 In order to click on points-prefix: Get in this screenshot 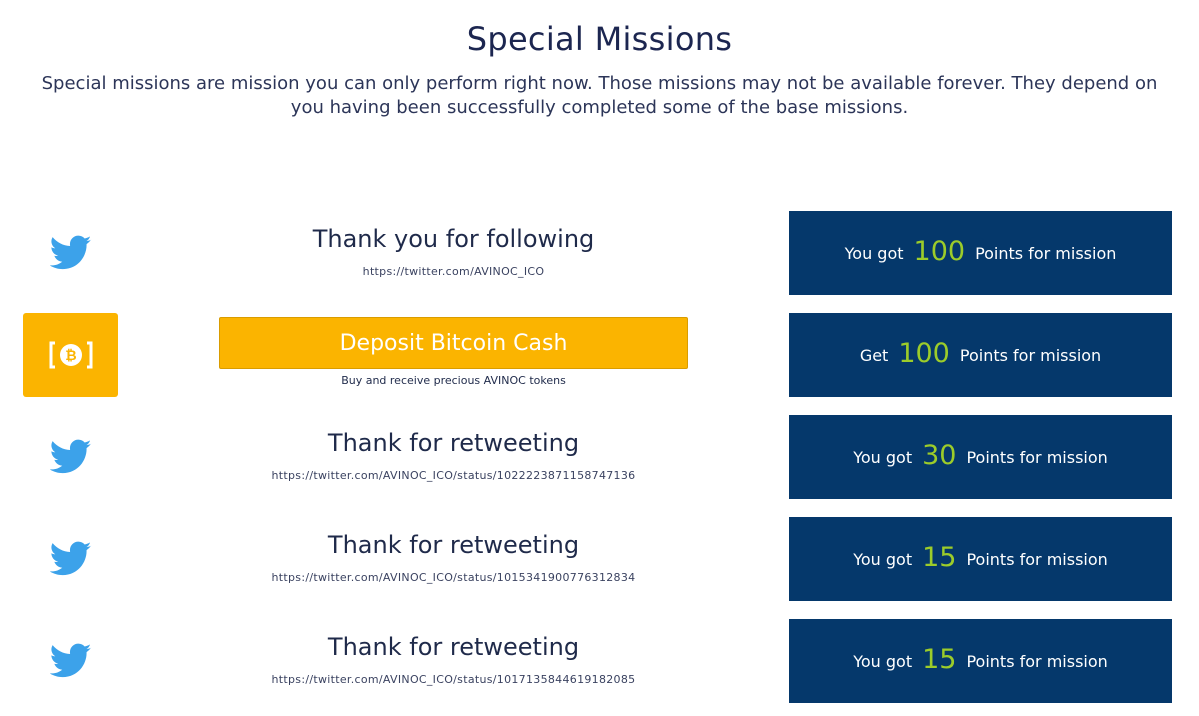, I will do `click(874, 355)`.